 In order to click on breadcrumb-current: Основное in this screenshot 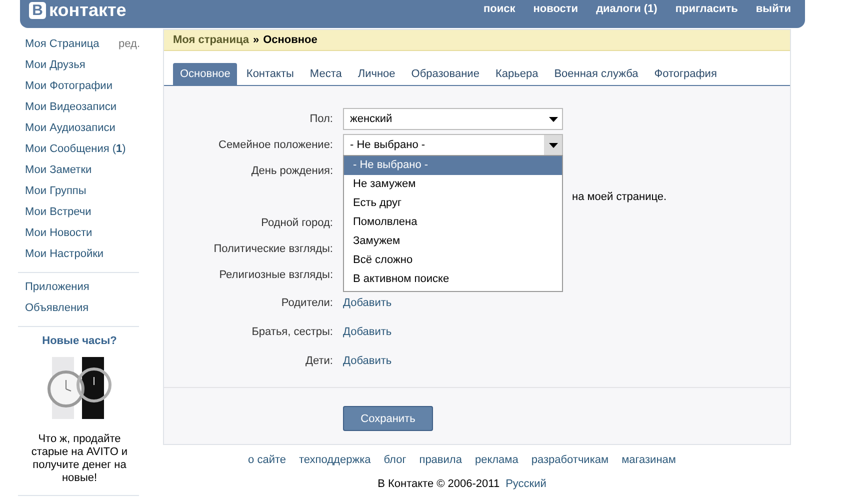, I will do `click(290, 40)`.